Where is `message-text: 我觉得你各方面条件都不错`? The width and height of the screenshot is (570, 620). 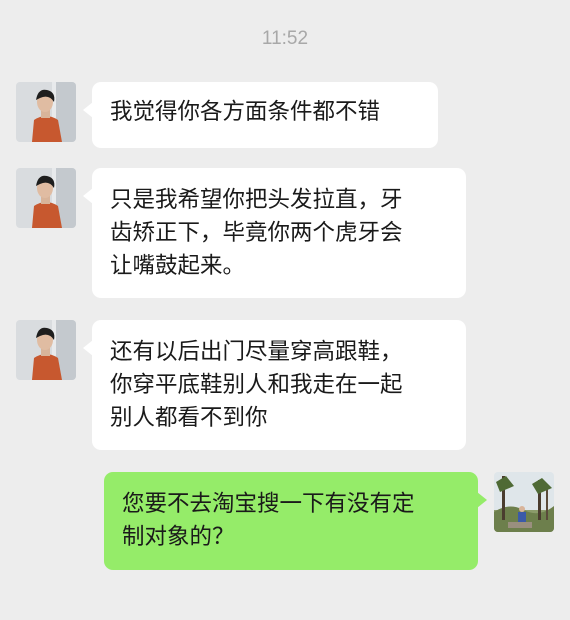
message-text: 我觉得你各方面条件都不错 is located at coordinates (245, 112).